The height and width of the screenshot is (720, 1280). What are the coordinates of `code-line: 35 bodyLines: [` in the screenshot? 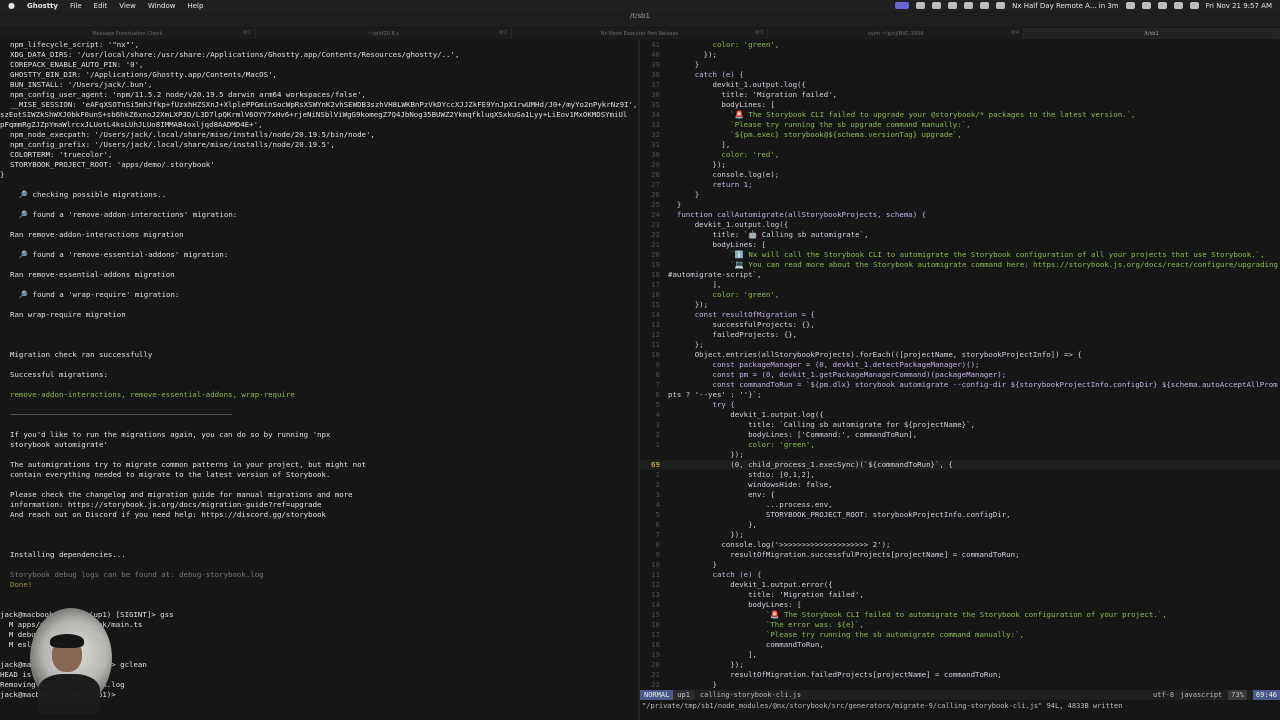 It's located at (960, 105).